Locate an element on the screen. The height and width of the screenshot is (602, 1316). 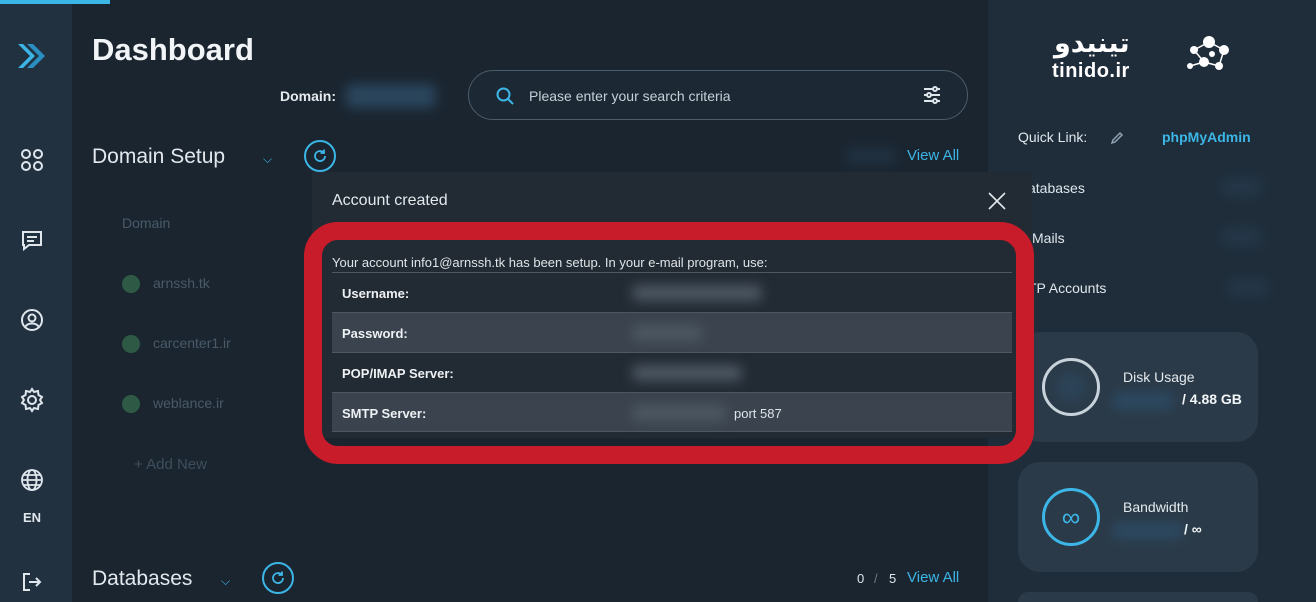
search-icon is located at coordinates (505, 98).